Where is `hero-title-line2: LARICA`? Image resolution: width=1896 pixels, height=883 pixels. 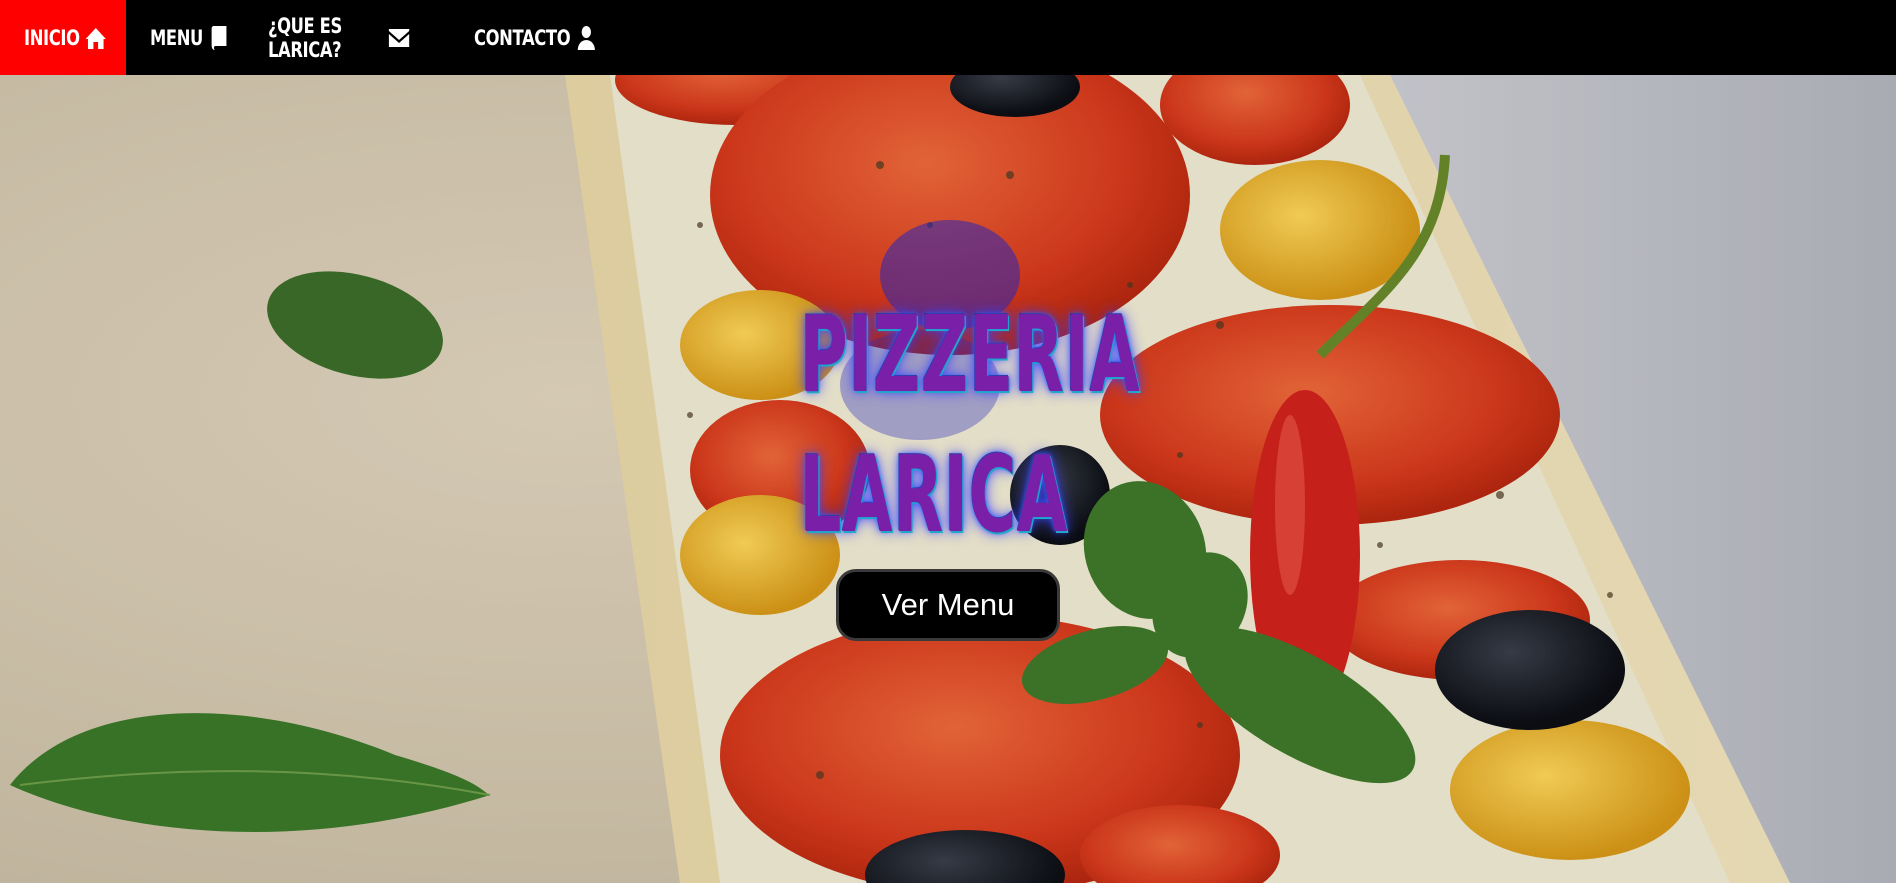 hero-title-line2: LARICA is located at coordinates (934, 495).